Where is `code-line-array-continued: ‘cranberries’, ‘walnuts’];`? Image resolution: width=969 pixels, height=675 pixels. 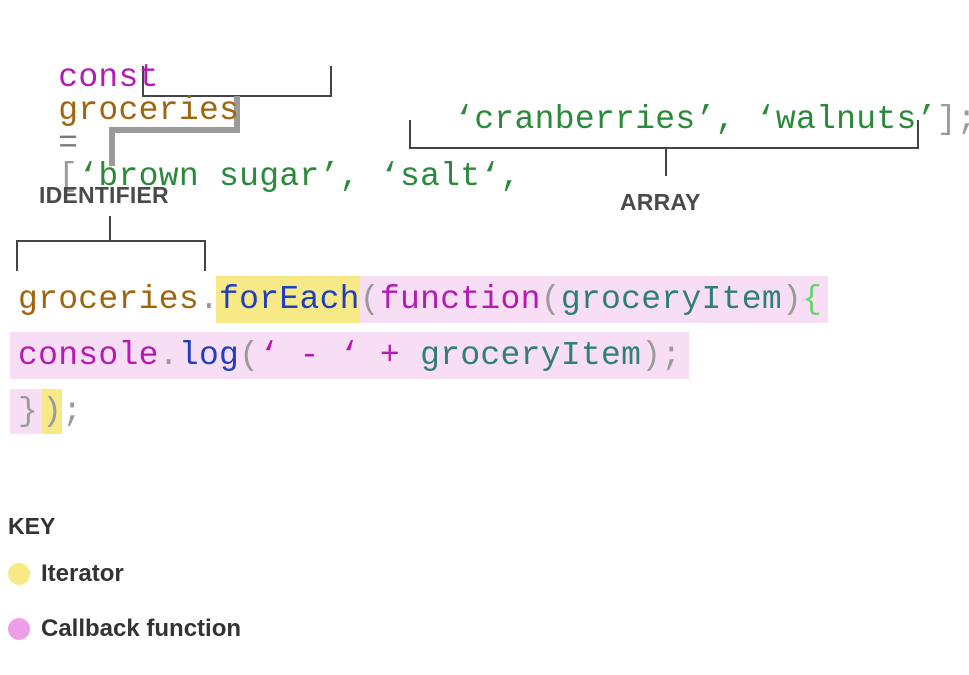 code-line-array-continued: ‘cranberries’, ‘walnuts’]; is located at coordinates (691, 103).